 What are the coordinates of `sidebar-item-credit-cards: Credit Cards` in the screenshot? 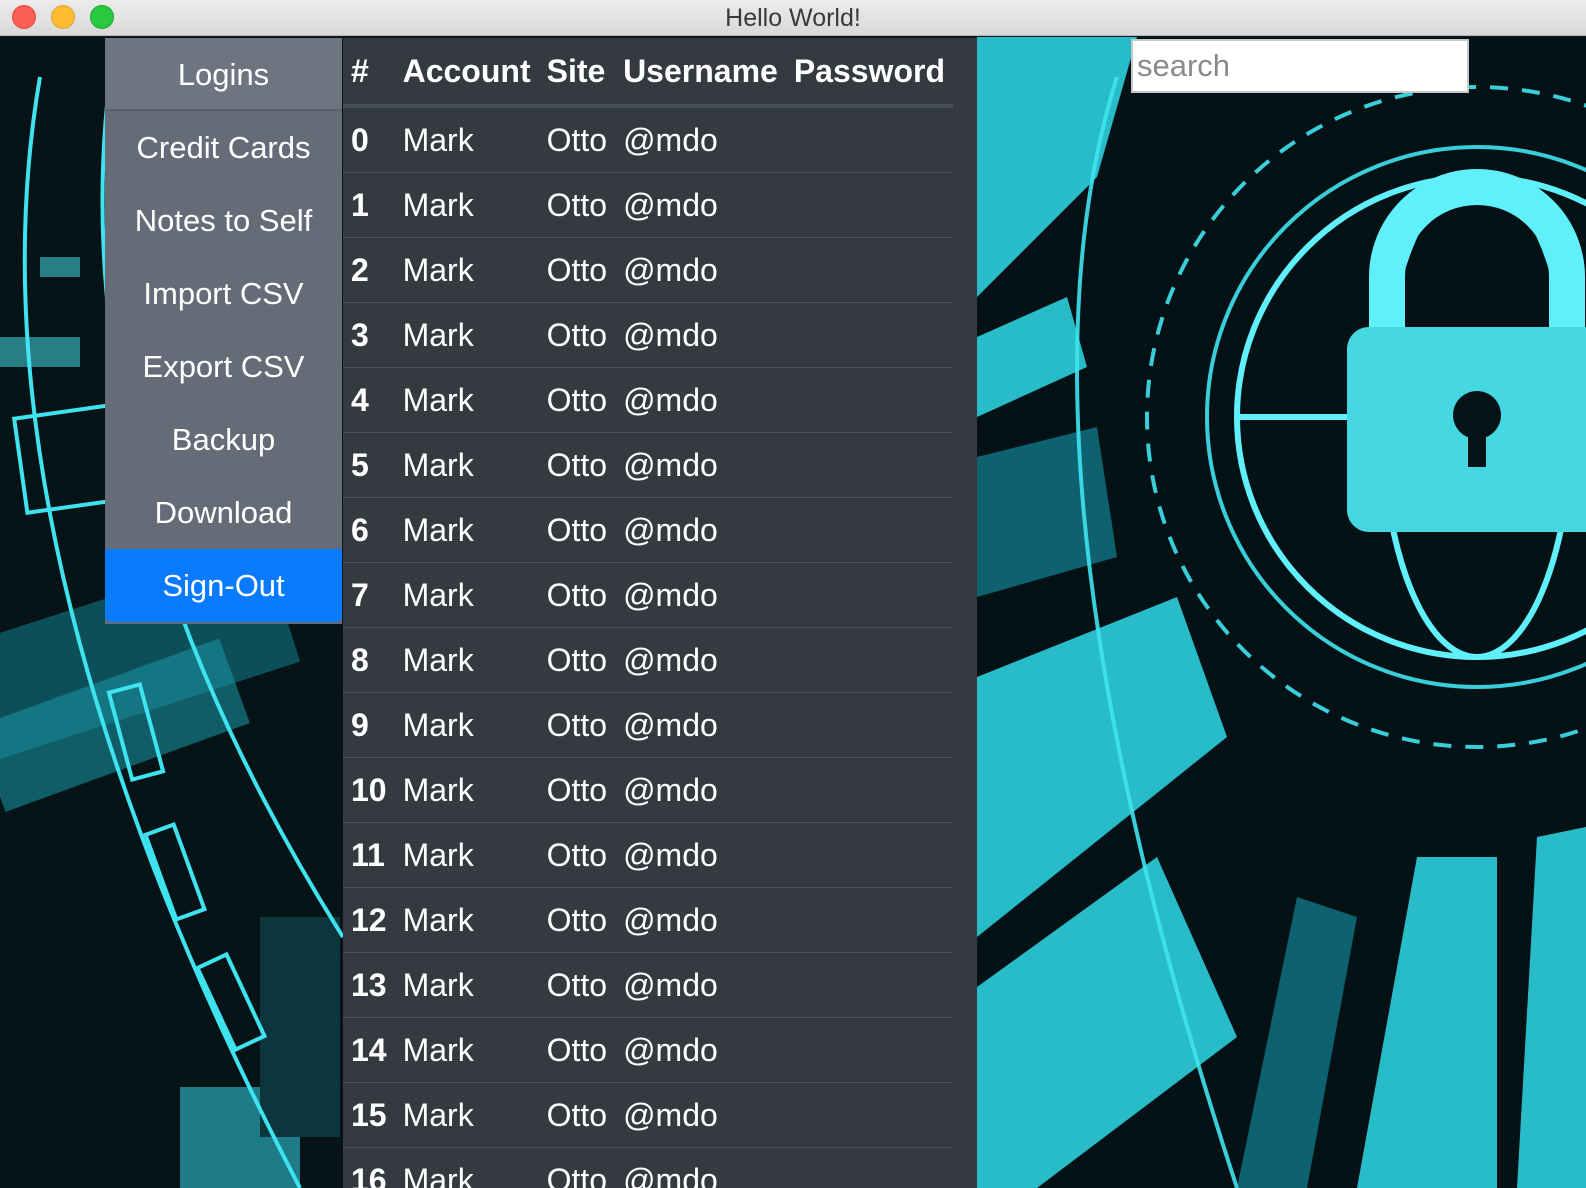 It's located at (223, 147).